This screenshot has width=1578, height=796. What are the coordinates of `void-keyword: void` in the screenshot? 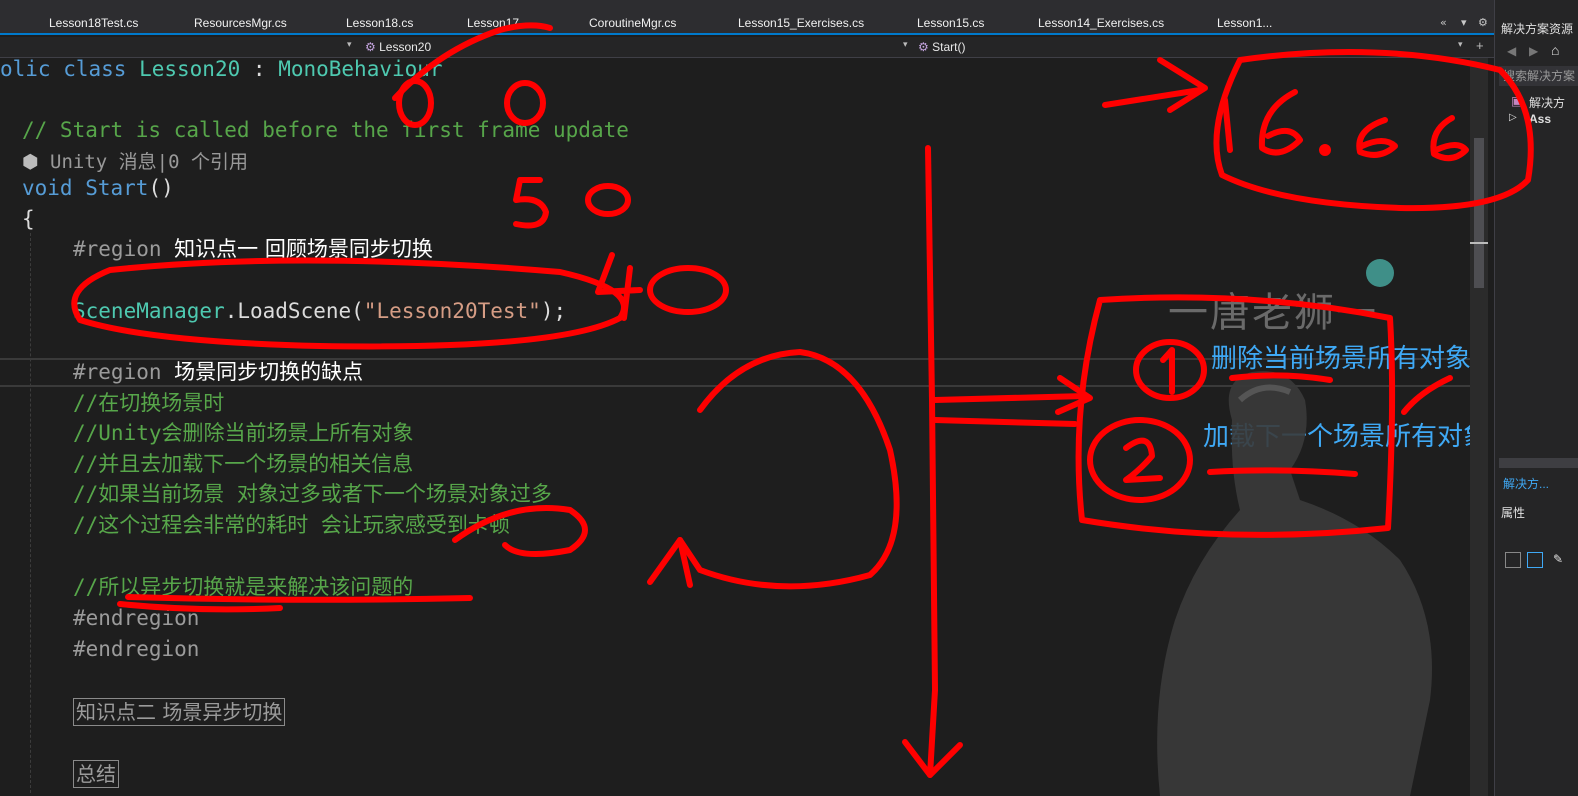 It's located at (47, 188).